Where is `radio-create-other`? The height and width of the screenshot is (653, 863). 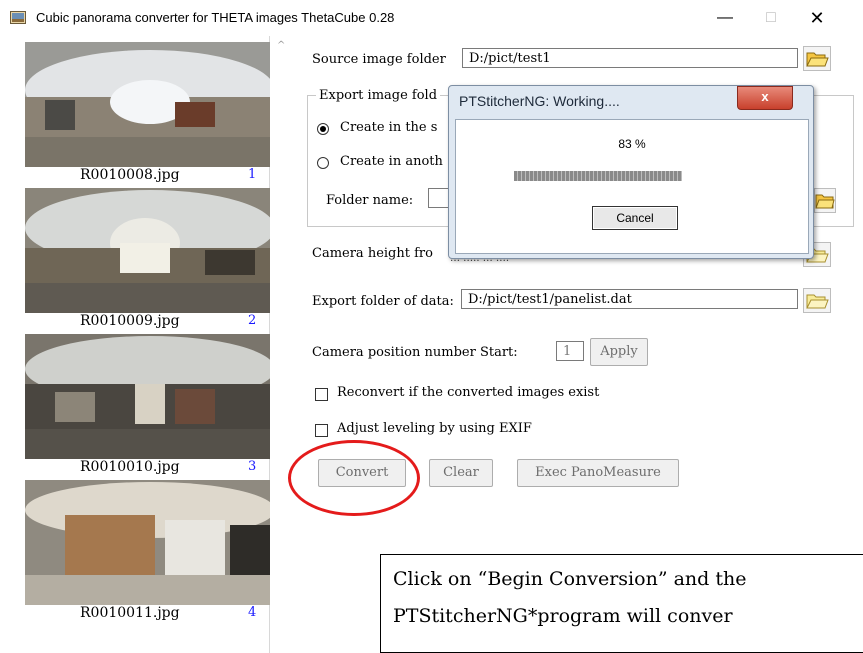
radio-create-other is located at coordinates (323, 163).